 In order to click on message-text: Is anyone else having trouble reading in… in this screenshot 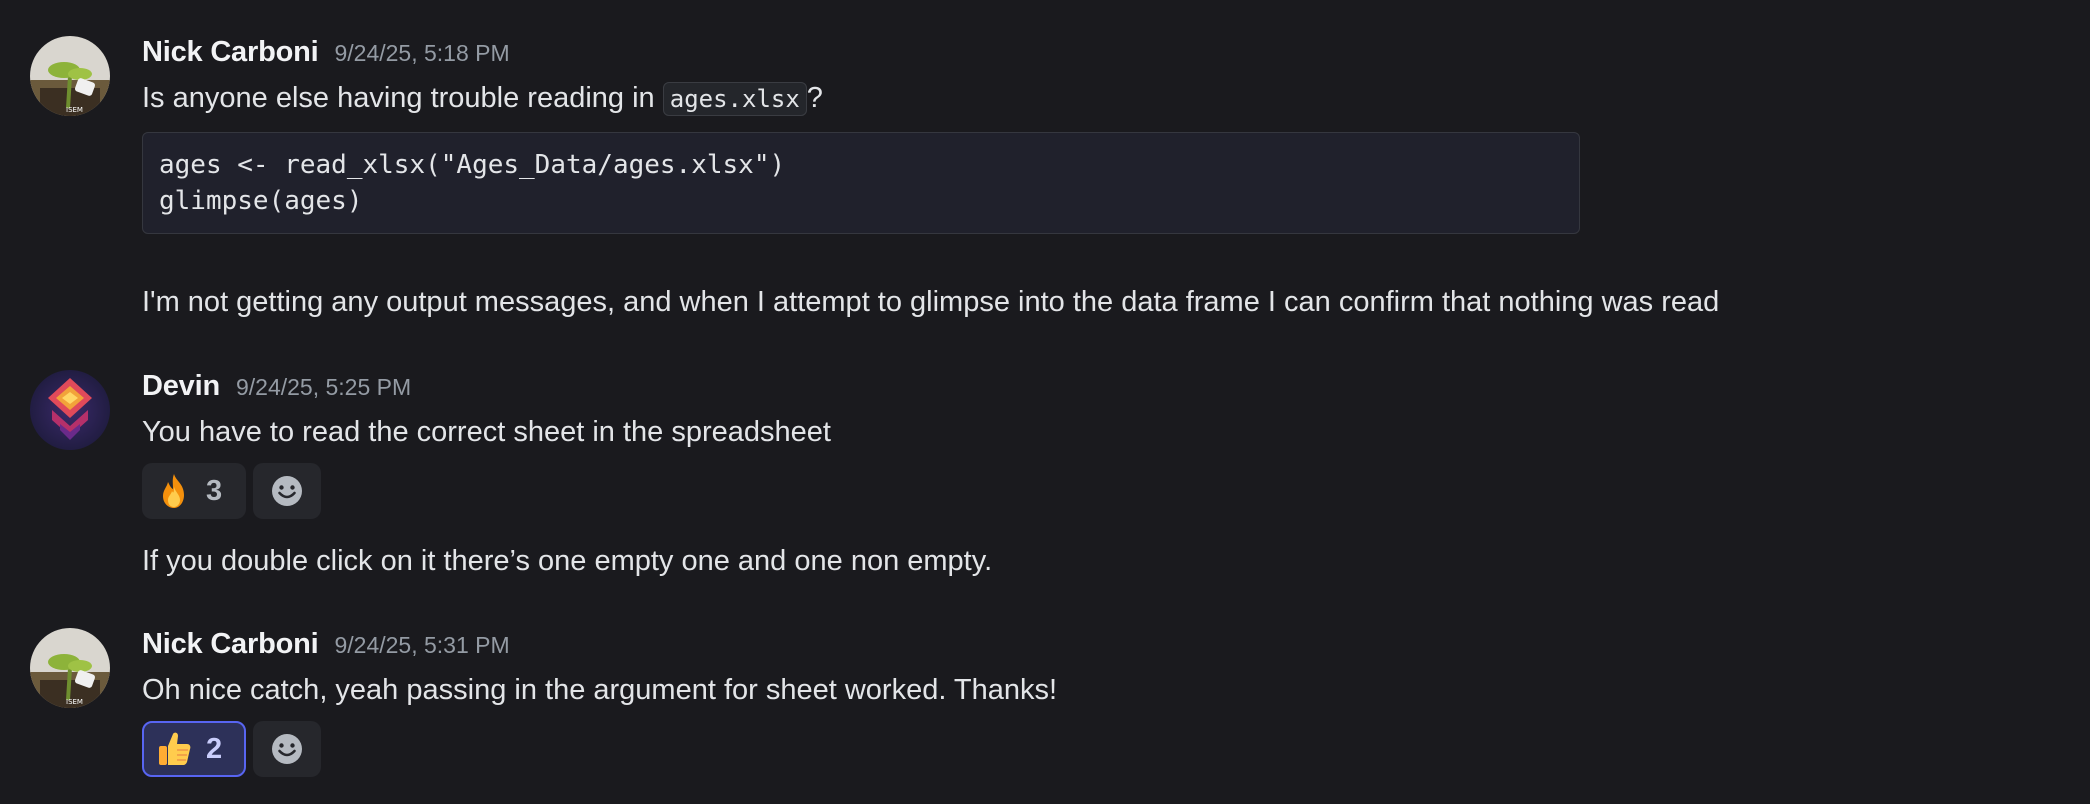, I will do `click(482, 98)`.